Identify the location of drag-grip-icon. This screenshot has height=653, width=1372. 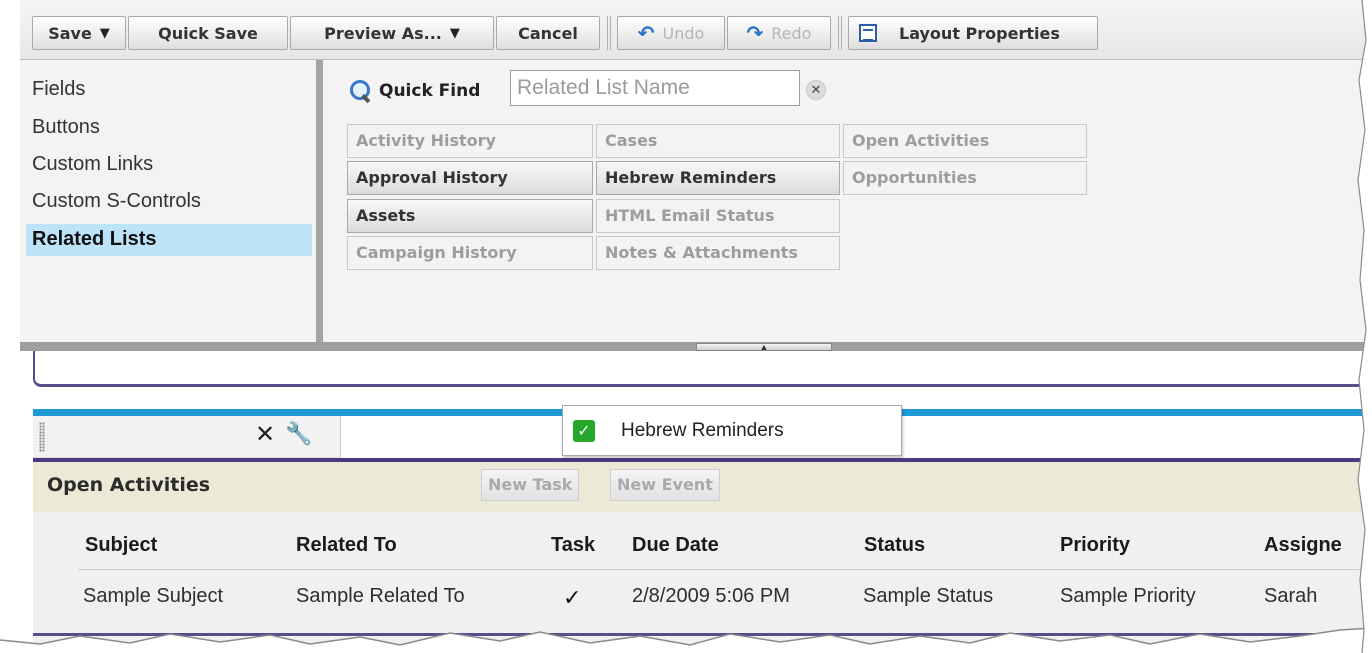
(42, 437).